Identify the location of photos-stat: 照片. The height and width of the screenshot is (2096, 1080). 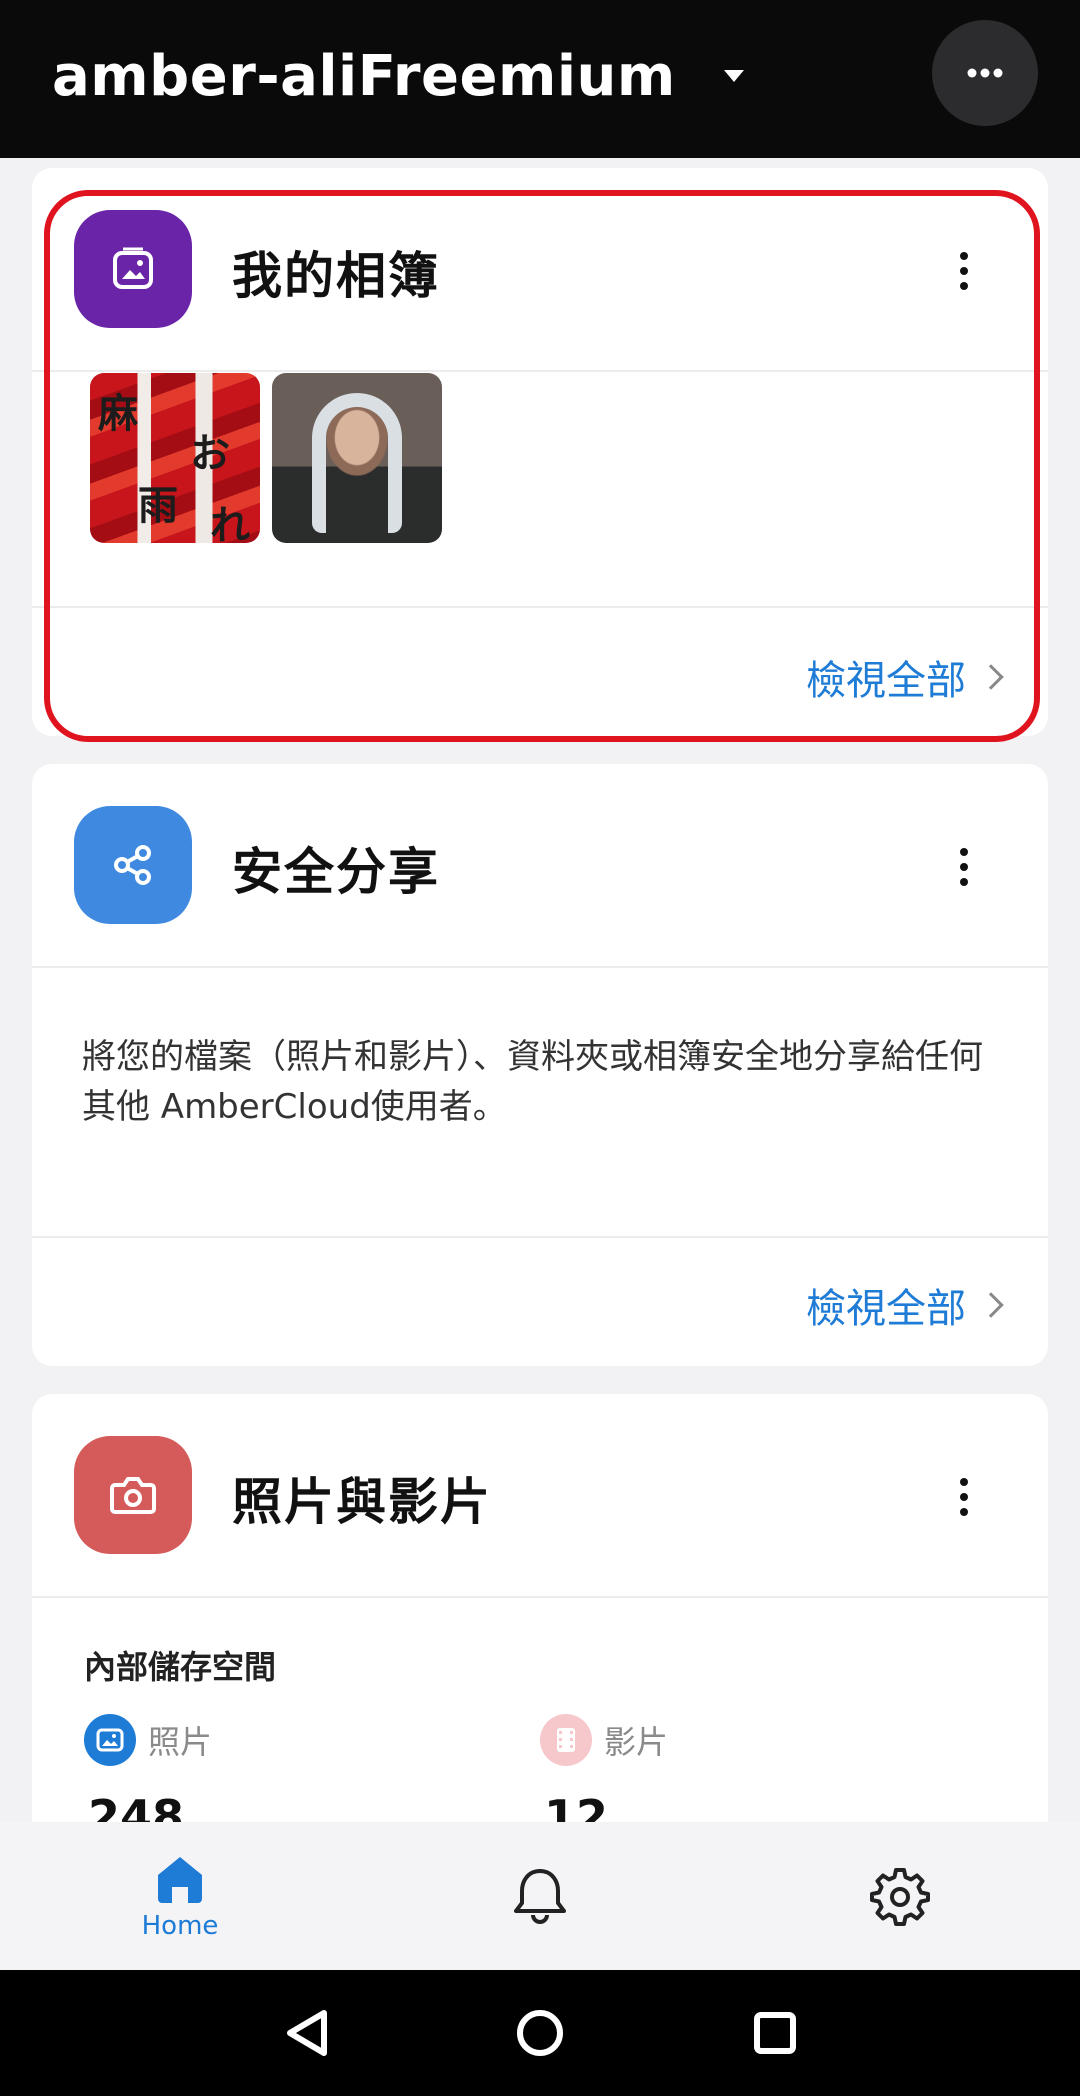
(148, 1740).